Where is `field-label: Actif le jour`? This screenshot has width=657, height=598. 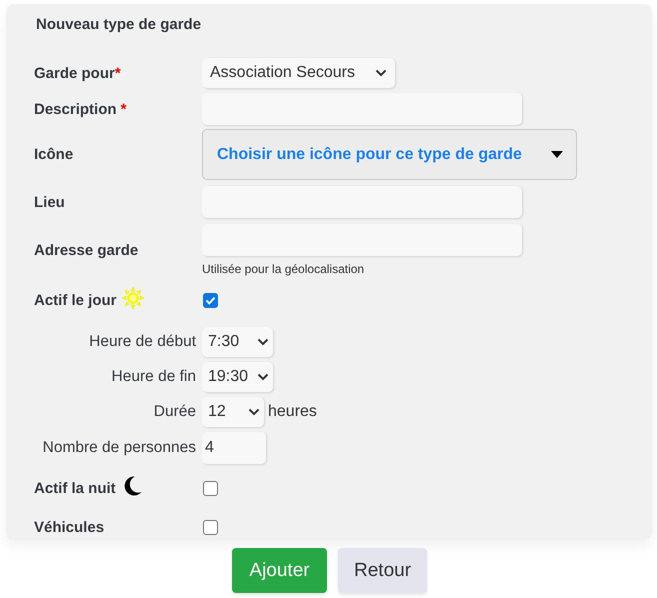 field-label: Actif le jour is located at coordinates (75, 300).